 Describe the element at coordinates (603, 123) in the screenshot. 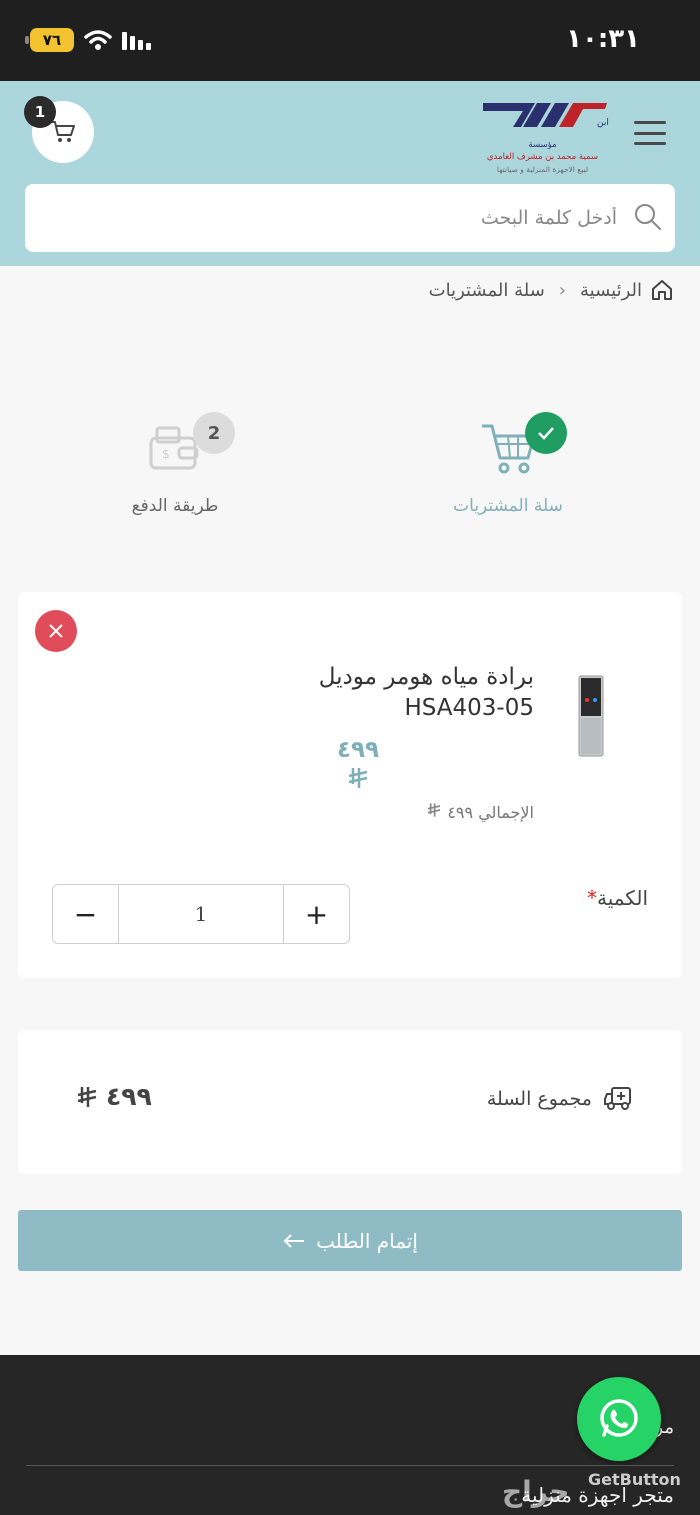

I see `svg-text: ابن` at that location.